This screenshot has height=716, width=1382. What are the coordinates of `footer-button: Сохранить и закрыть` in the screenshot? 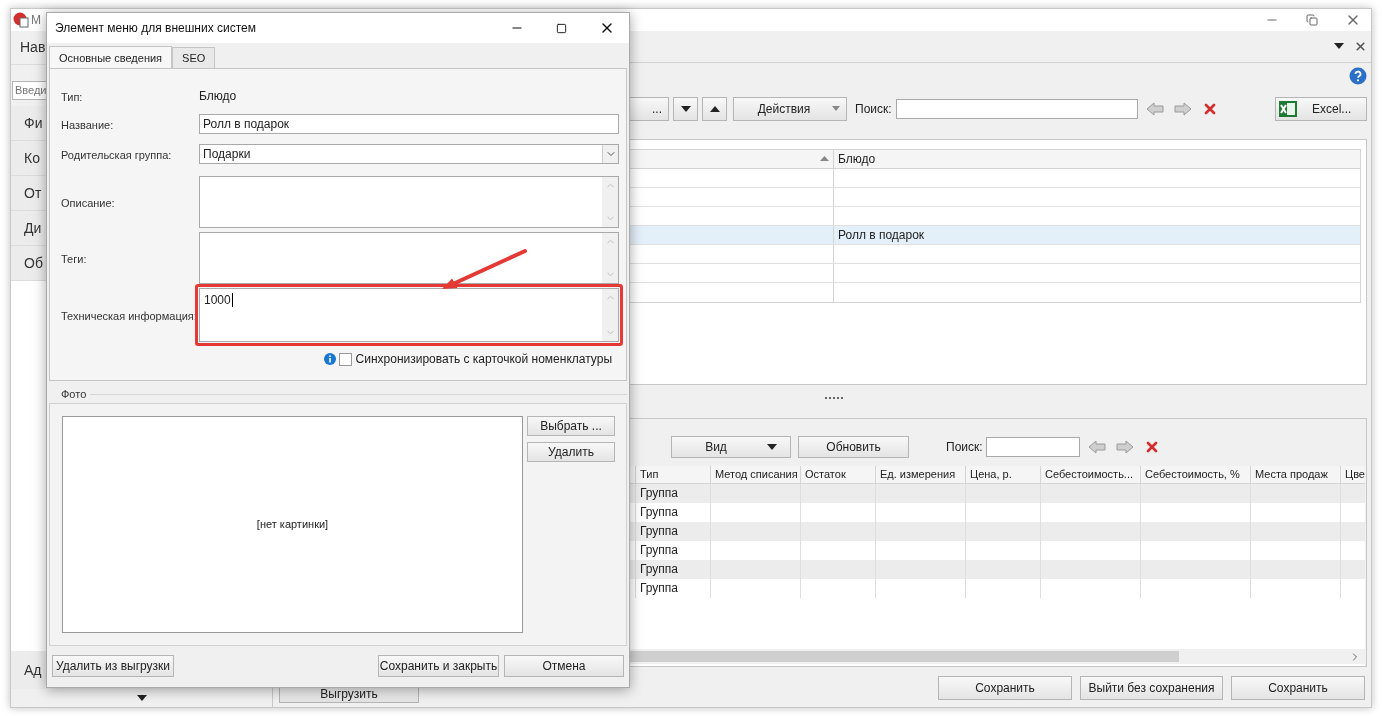 It's located at (438, 666).